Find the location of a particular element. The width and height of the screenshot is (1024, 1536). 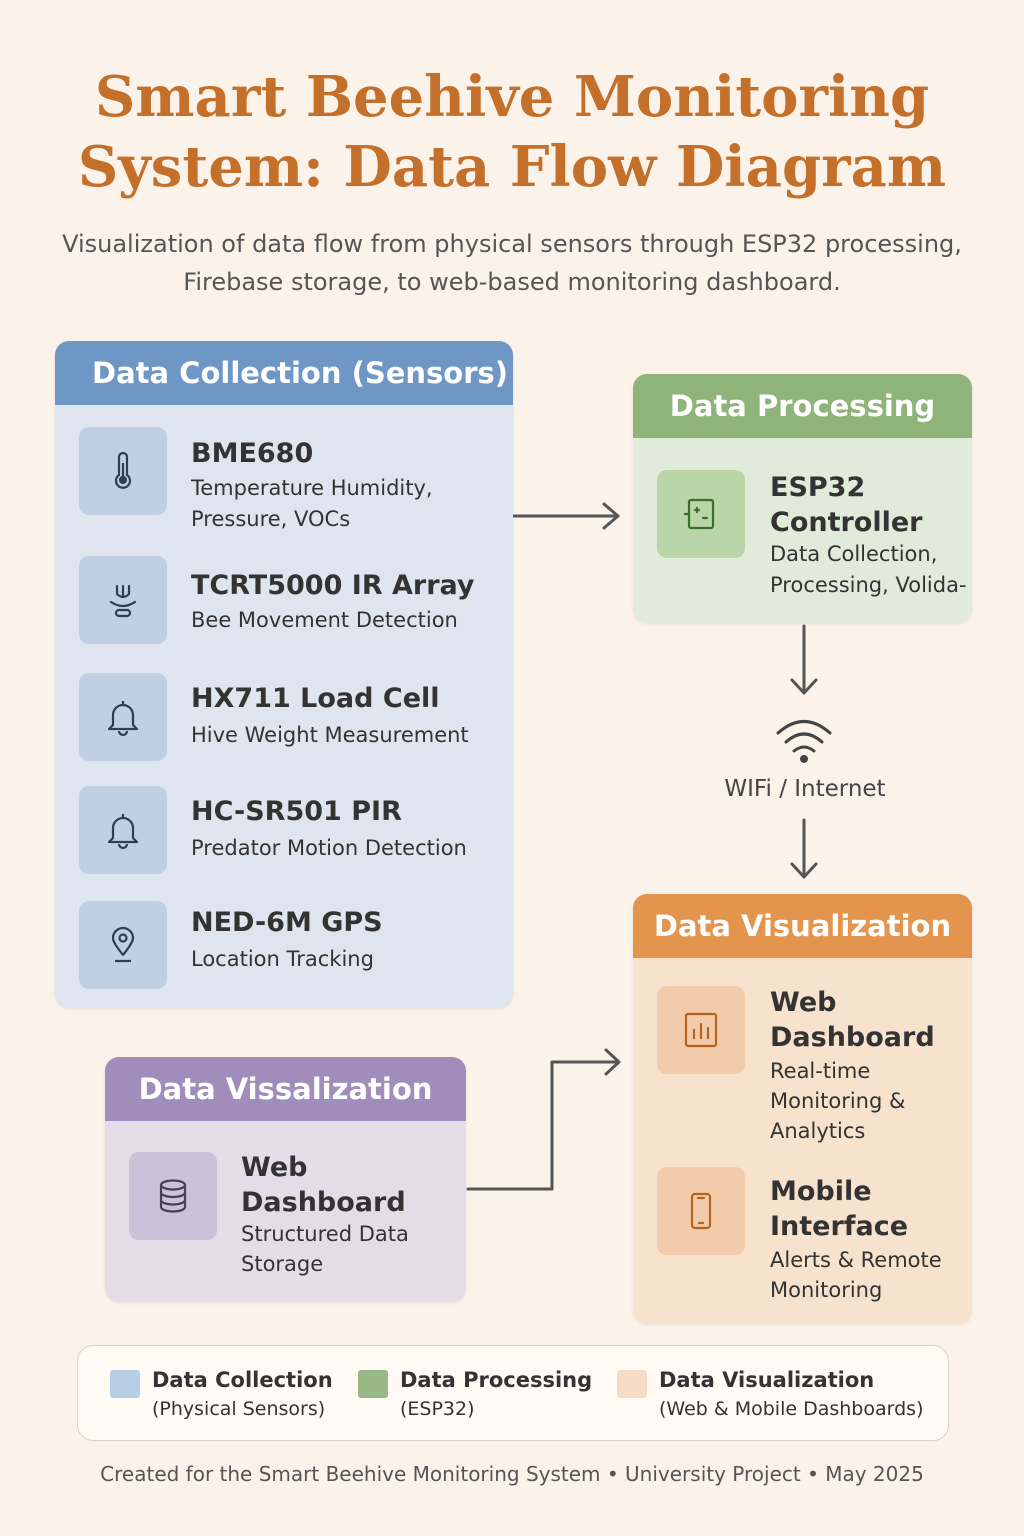

processing-item-desc: Data Collection, Processing, Volida- is located at coordinates (868, 569).